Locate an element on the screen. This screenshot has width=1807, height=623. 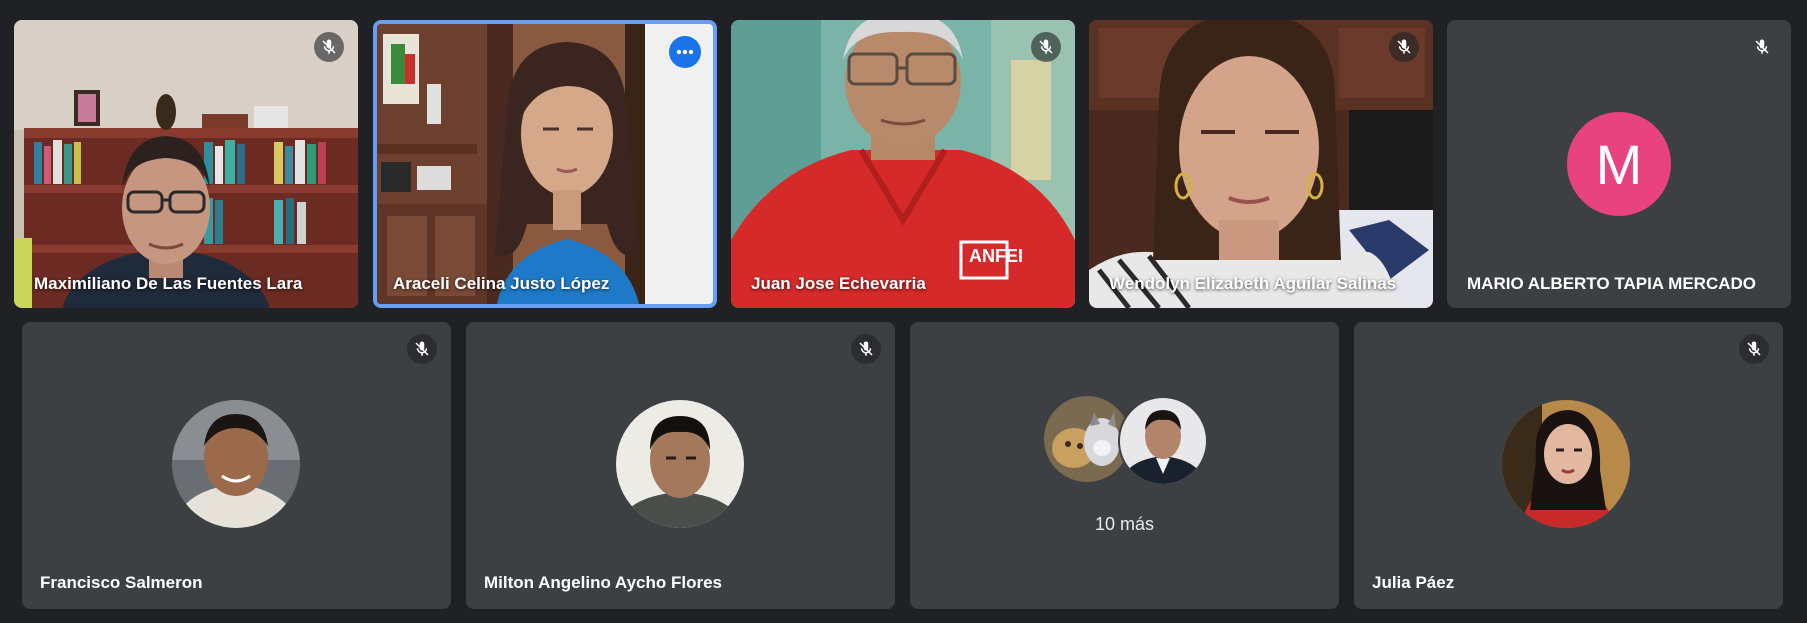
participant-tile-julia: Julia Páez is located at coordinates (1568, 465).